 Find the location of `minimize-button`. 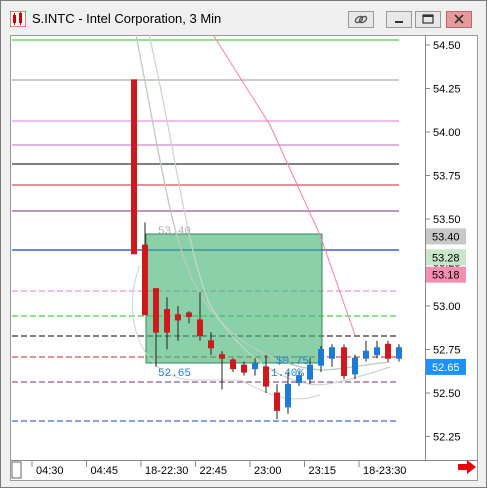

minimize-button is located at coordinates (399, 19).